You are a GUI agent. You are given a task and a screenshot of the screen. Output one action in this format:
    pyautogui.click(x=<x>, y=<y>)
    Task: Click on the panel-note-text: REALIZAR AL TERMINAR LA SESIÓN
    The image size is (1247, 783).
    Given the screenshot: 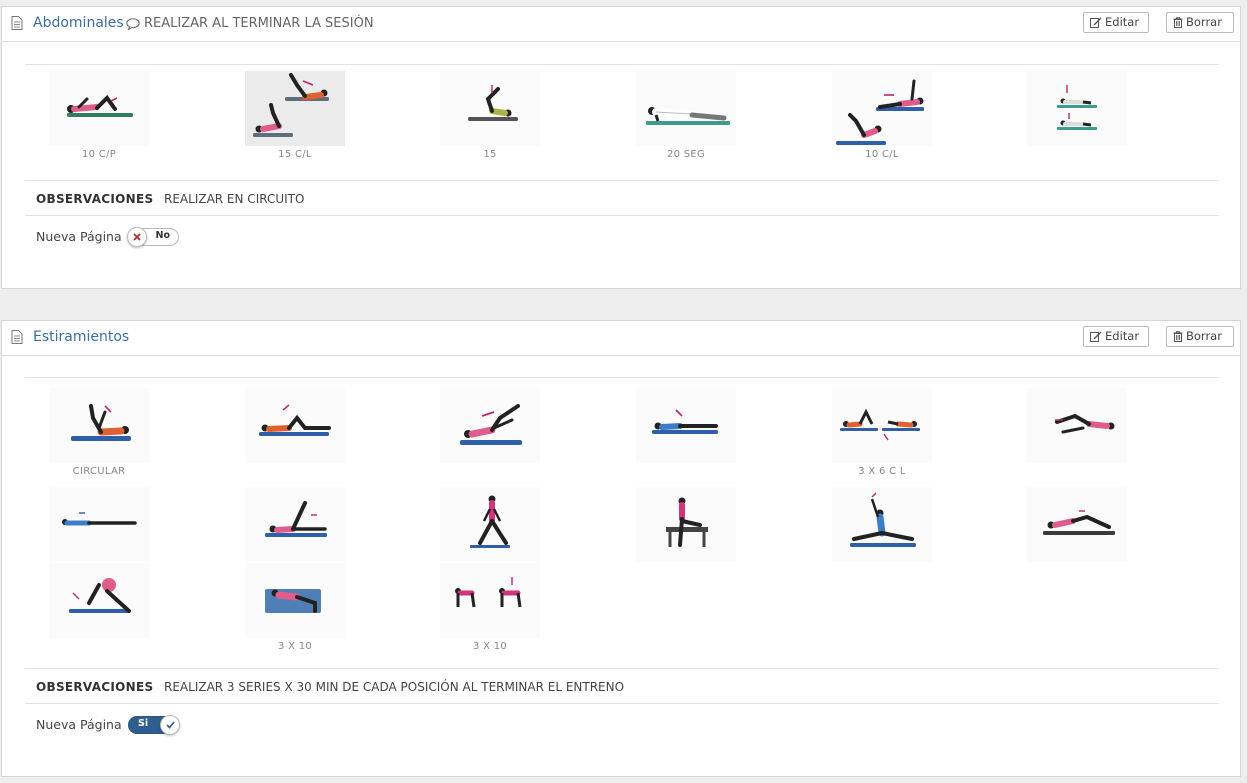 What is the action you would take?
    pyautogui.click(x=259, y=23)
    